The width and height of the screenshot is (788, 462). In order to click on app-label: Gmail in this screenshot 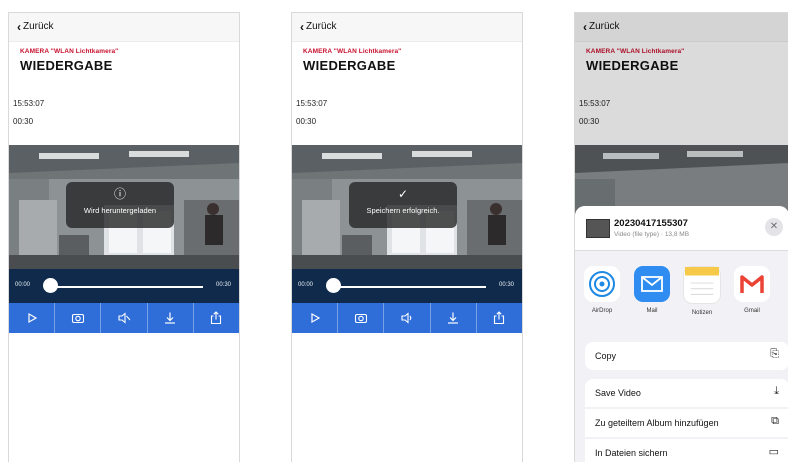, I will do `click(752, 311)`.